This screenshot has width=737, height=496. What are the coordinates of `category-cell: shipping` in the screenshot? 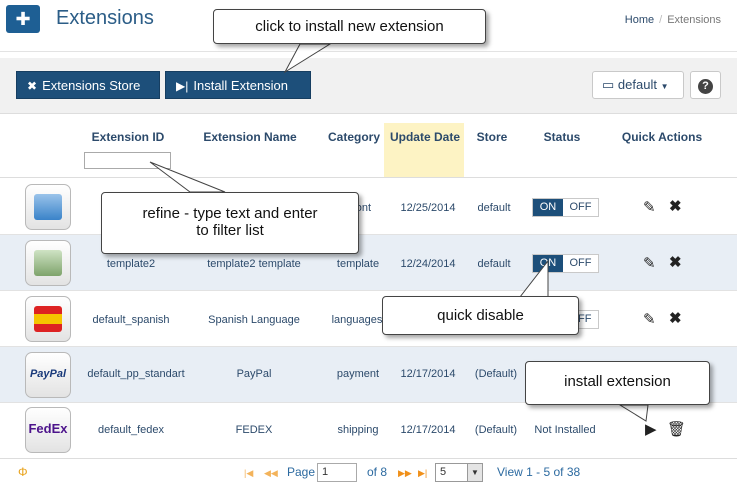 It's located at (358, 430).